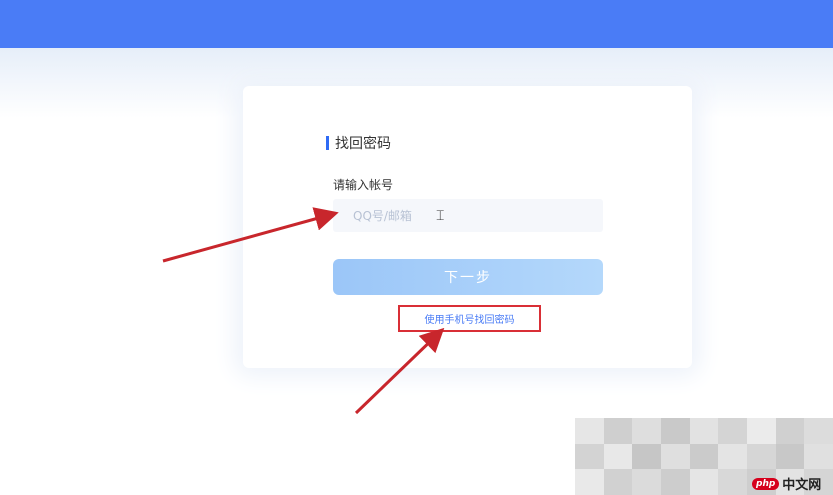 This screenshot has height=495, width=833. Describe the element at coordinates (766, 483) in the screenshot. I see `watermark-badge: php` at that location.